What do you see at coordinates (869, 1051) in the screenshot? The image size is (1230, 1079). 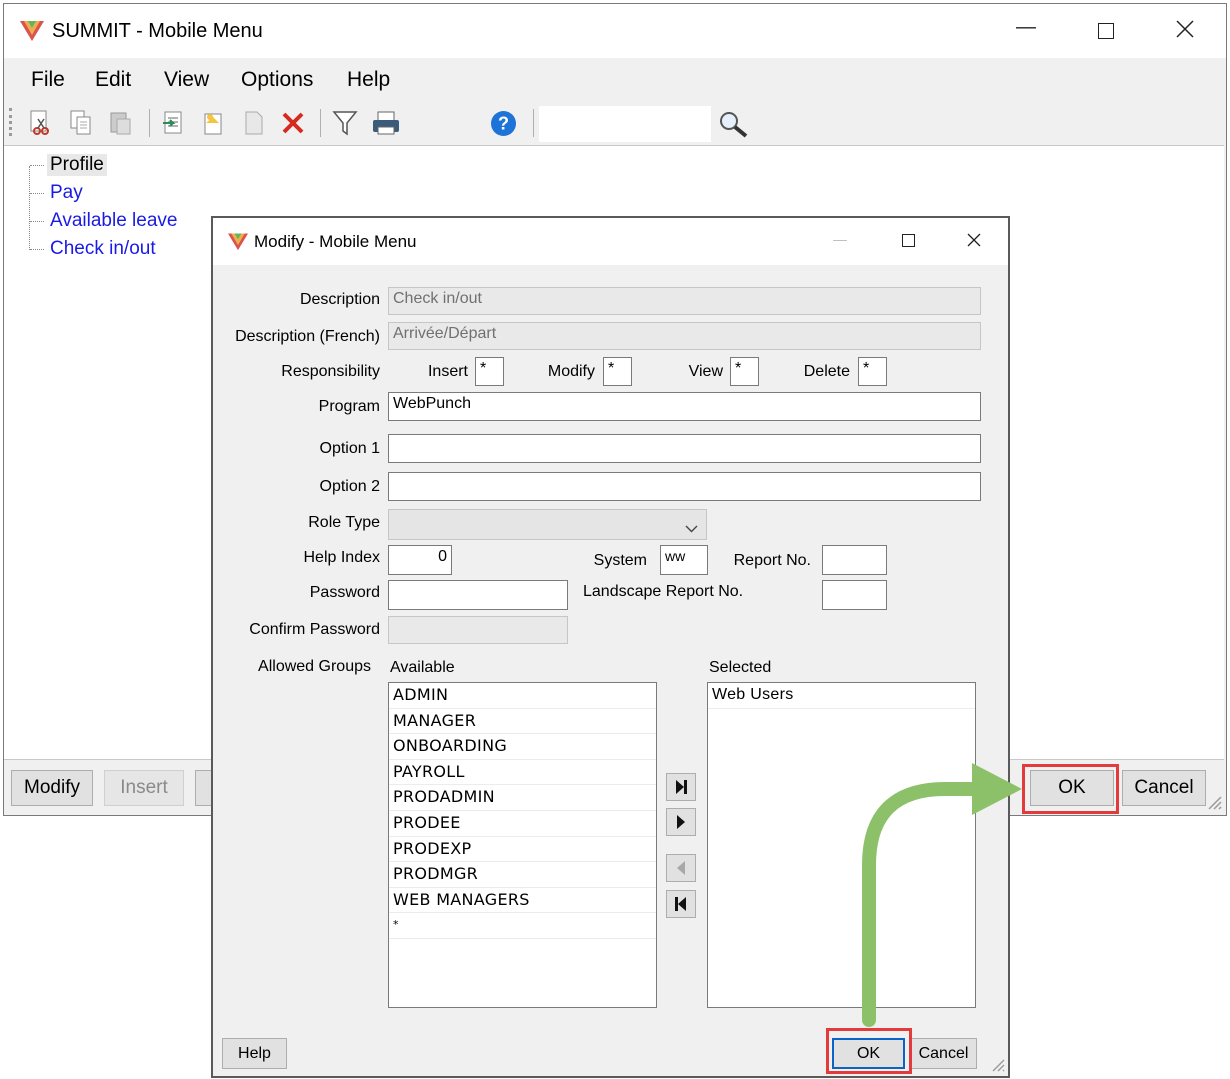 I see `highlight-dialog-ok` at bounding box center [869, 1051].